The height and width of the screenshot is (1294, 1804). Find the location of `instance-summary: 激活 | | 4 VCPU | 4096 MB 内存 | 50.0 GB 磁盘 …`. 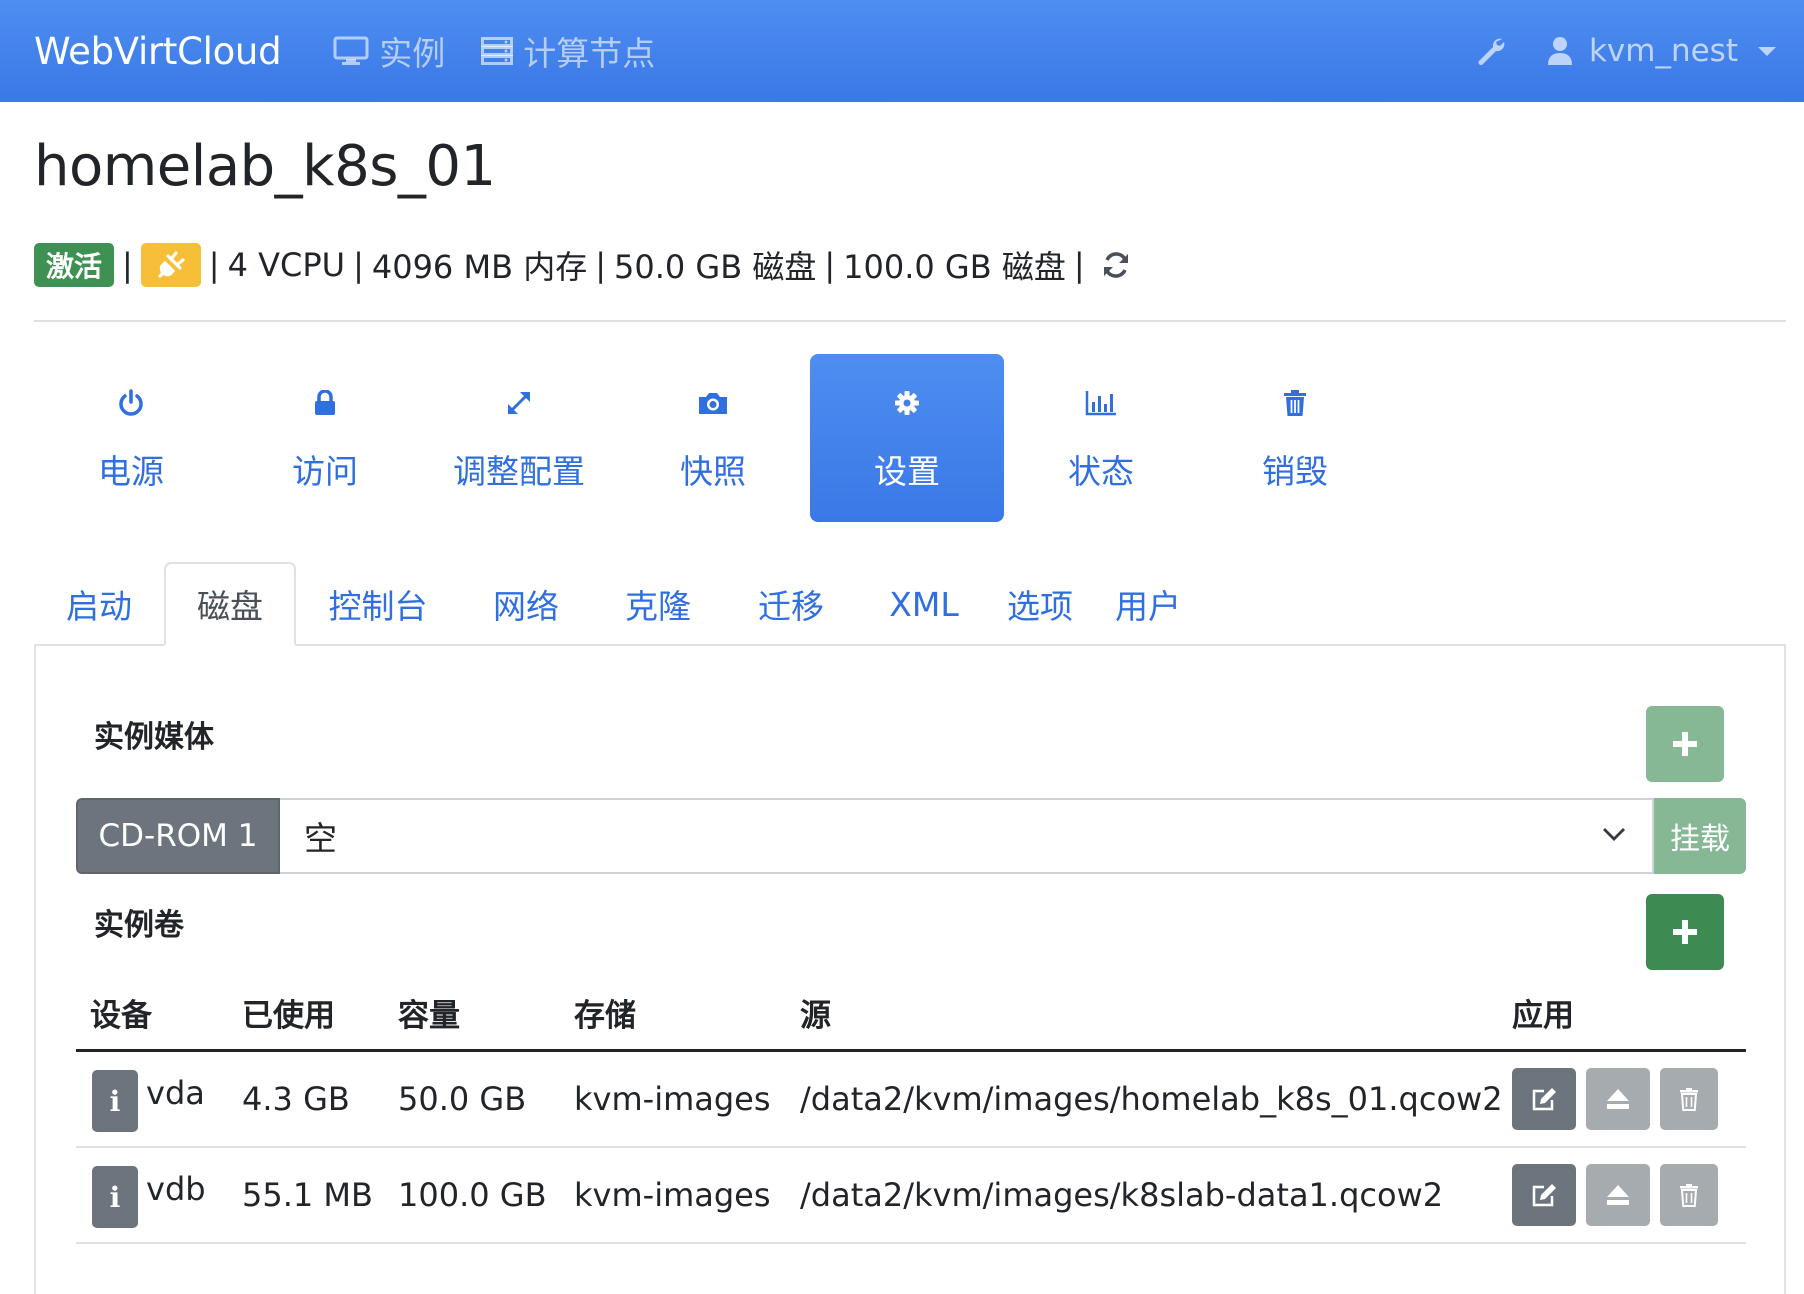

instance-summary: 激活 | | 4 VCPU | 4096 MB 内存 | 50.0 GB 磁盘 … is located at coordinates (582, 265).